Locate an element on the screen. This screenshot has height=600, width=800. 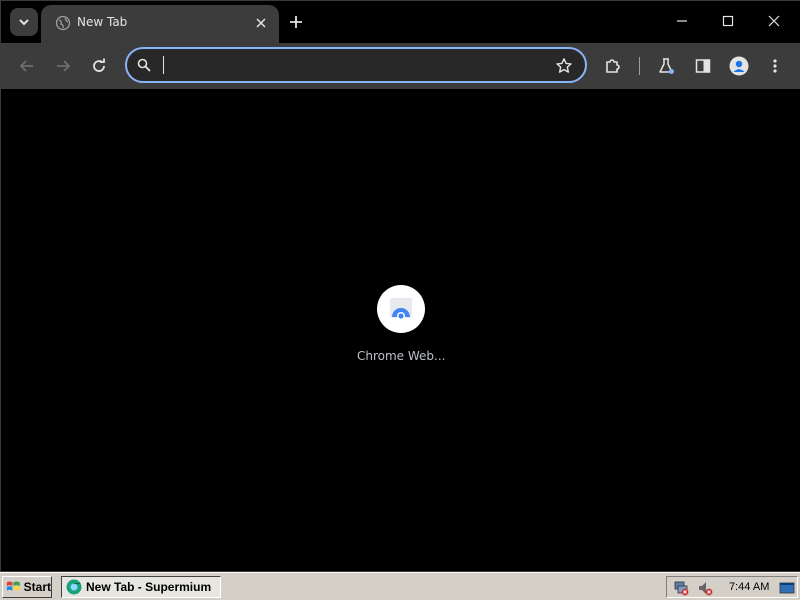
back-arrow-icon is located at coordinates (26, 66).